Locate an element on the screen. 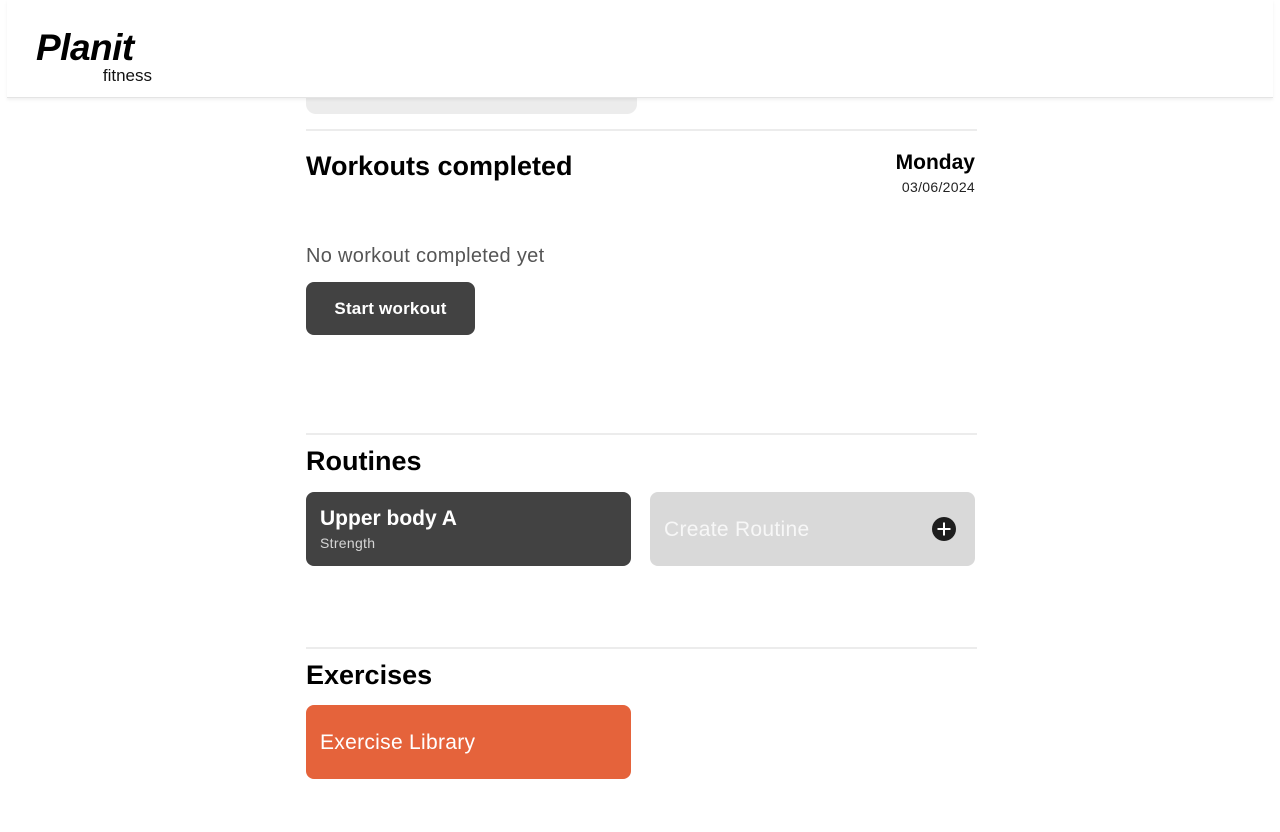 Image resolution: width=1280 pixels, height=832 pixels. logo-subtitle: fitness is located at coordinates (127, 75).